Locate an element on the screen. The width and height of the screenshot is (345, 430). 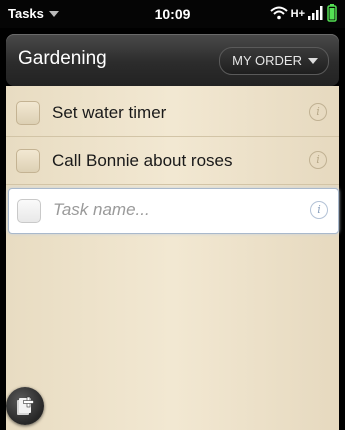
wifi-icon is located at coordinates (278, 13).